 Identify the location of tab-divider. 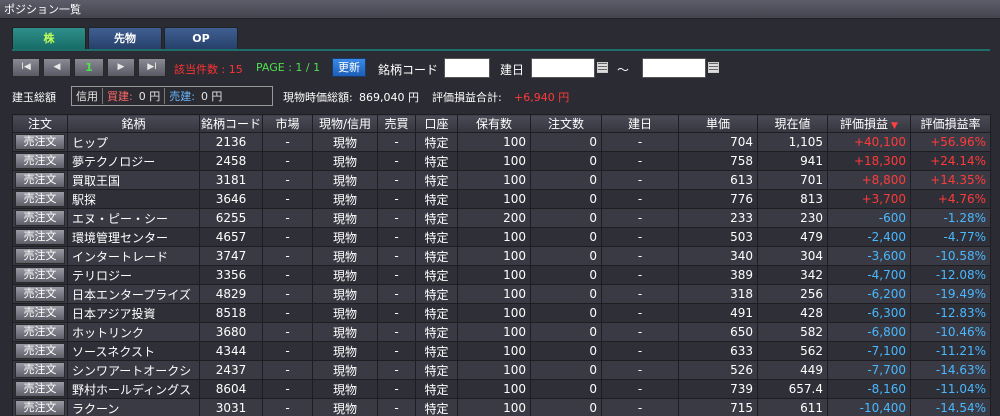
(501, 50).